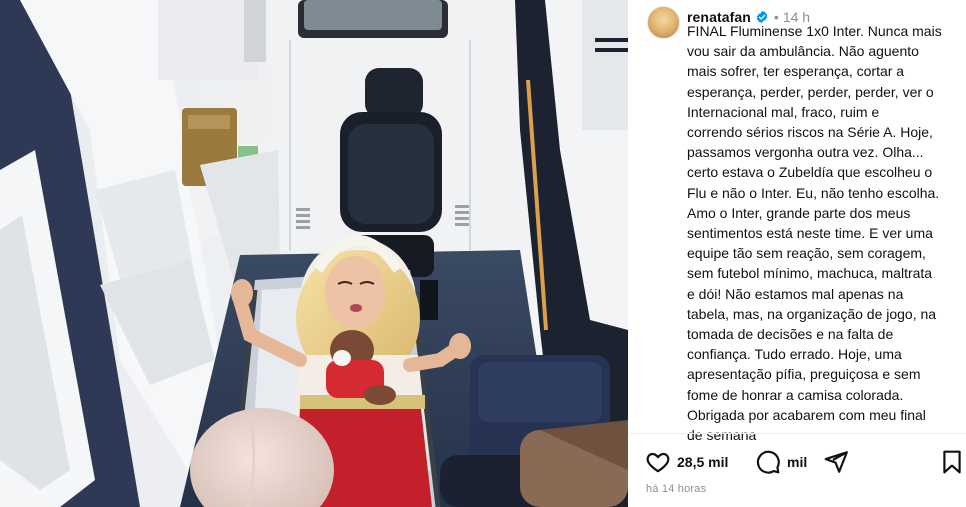 Image resolution: width=966 pixels, height=507 pixels. Describe the element at coordinates (722, 435) in the screenshot. I see `caption-line: de semana` at that location.